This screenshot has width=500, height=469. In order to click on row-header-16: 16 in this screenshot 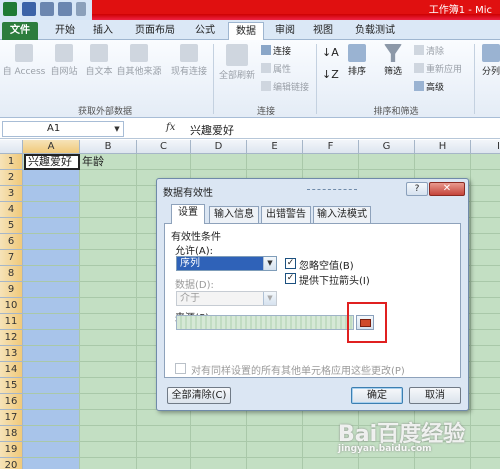, I will do `click(11, 402)`.